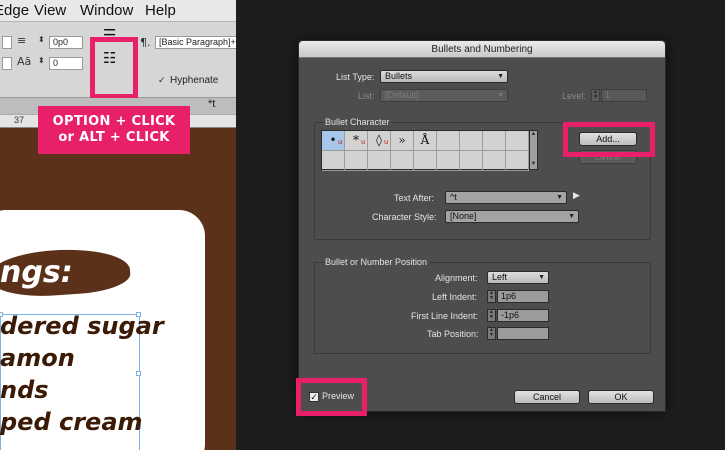  What do you see at coordinates (624, 95) in the screenshot?
I see `level-field: 1` at bounding box center [624, 95].